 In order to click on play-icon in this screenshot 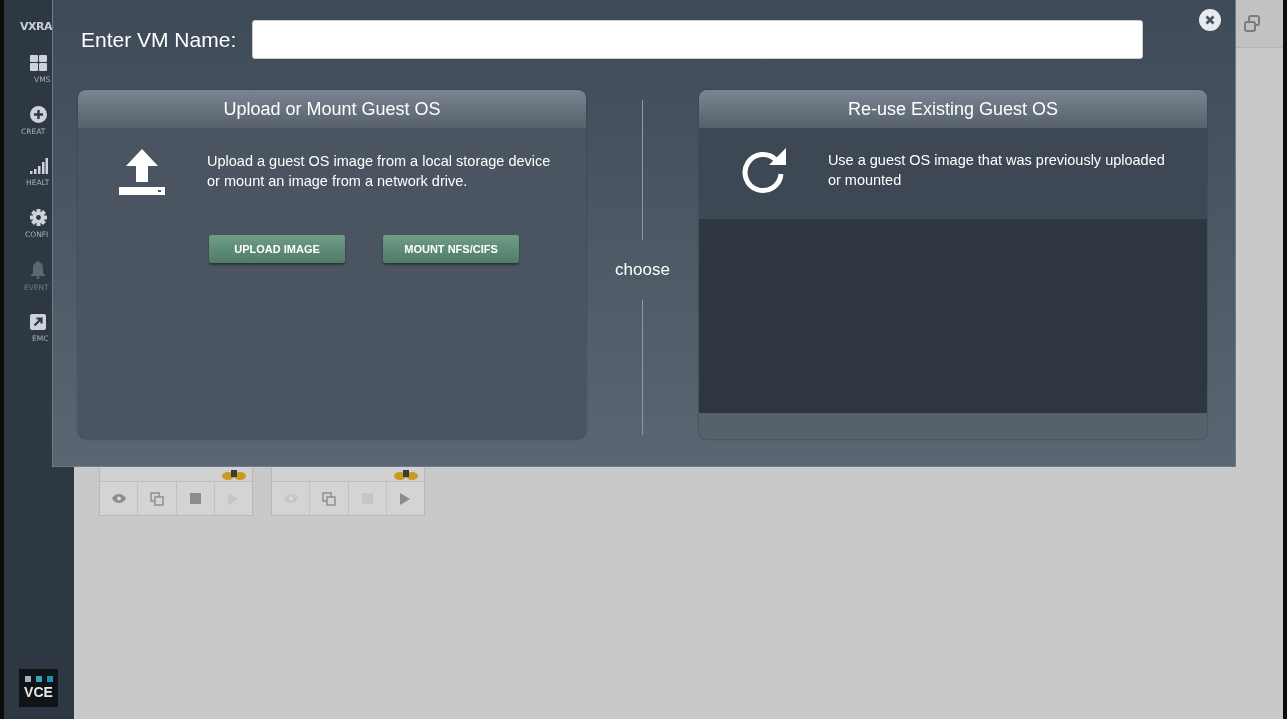, I will do `click(405, 498)`.